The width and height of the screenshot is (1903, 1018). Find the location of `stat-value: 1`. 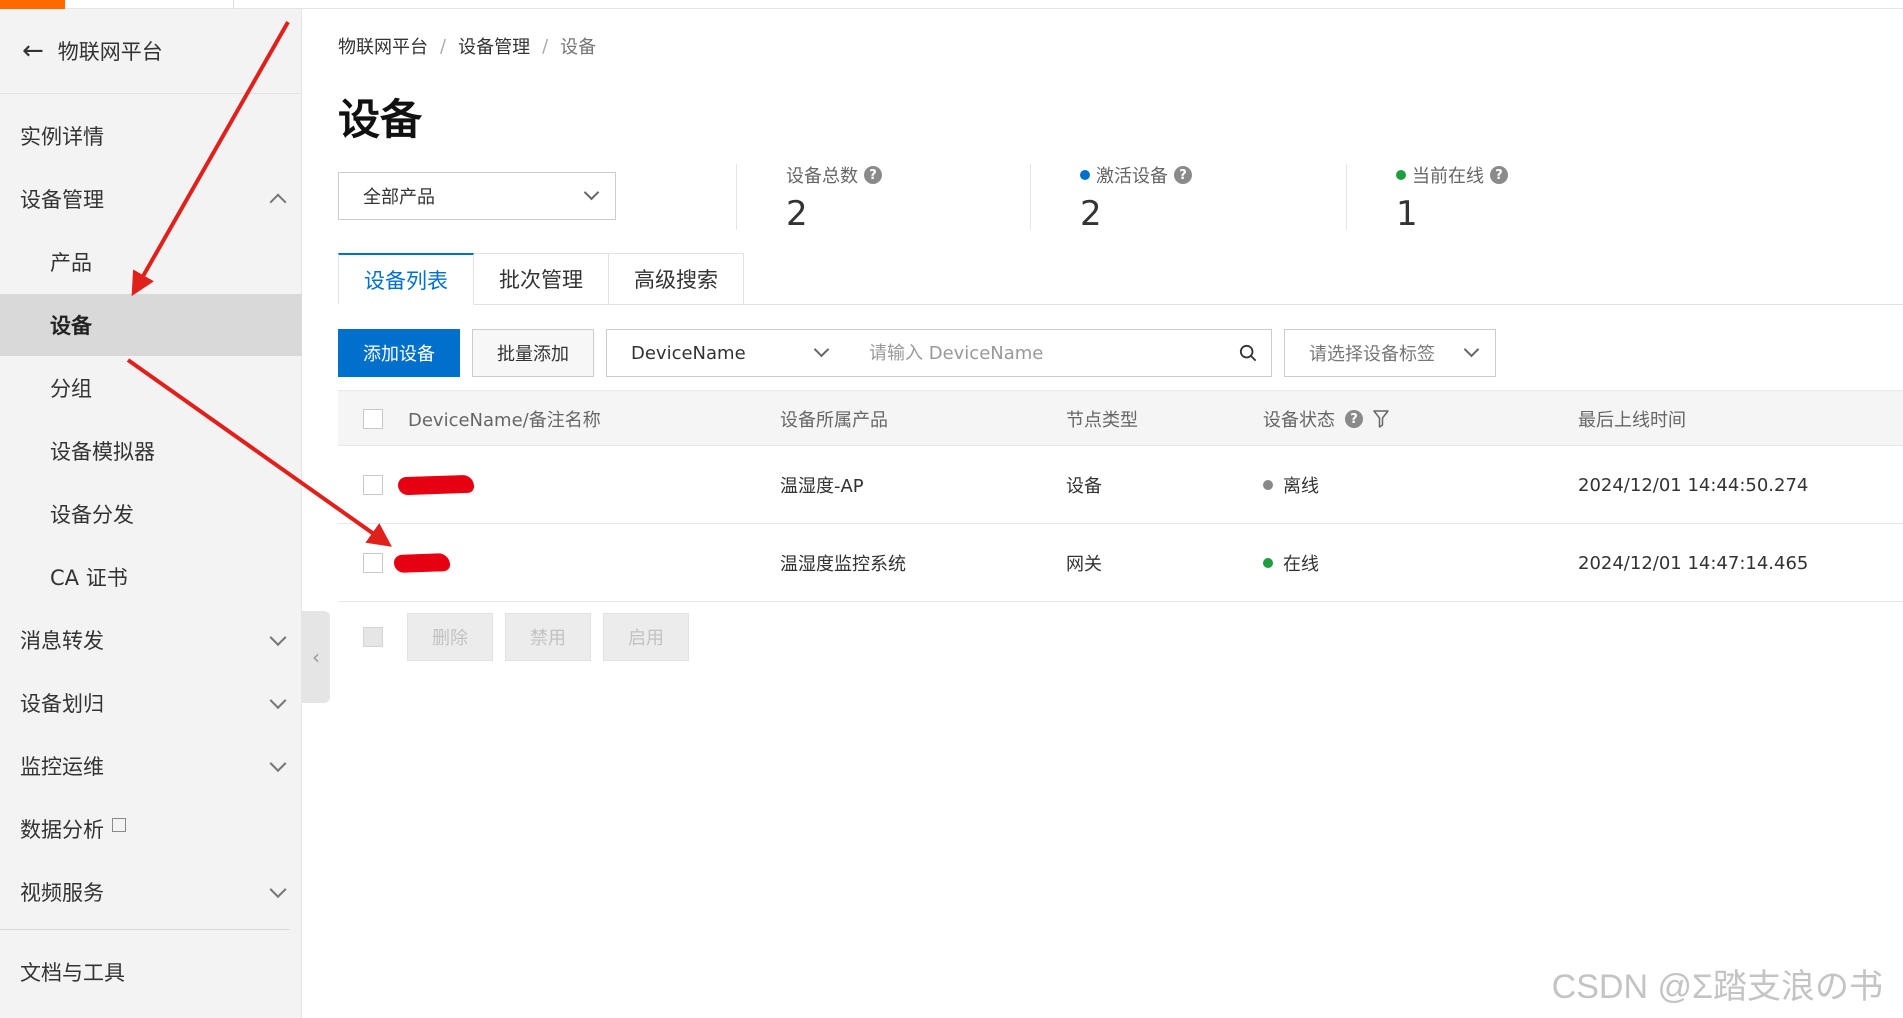

stat-value: 1 is located at coordinates (1407, 214).